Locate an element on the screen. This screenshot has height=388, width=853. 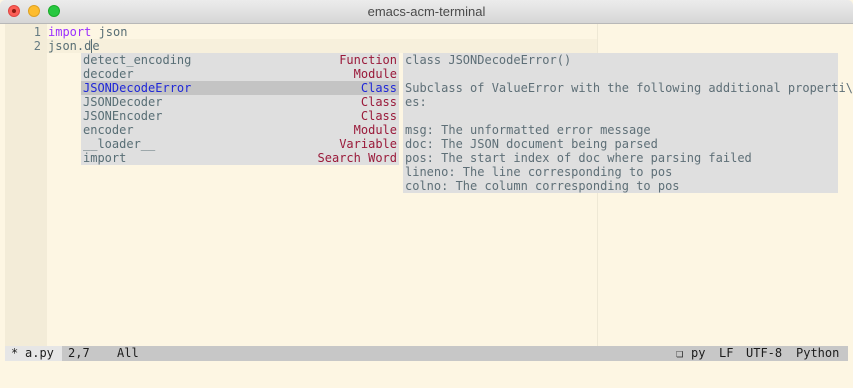
eol-type: LF is located at coordinates (726, 353).